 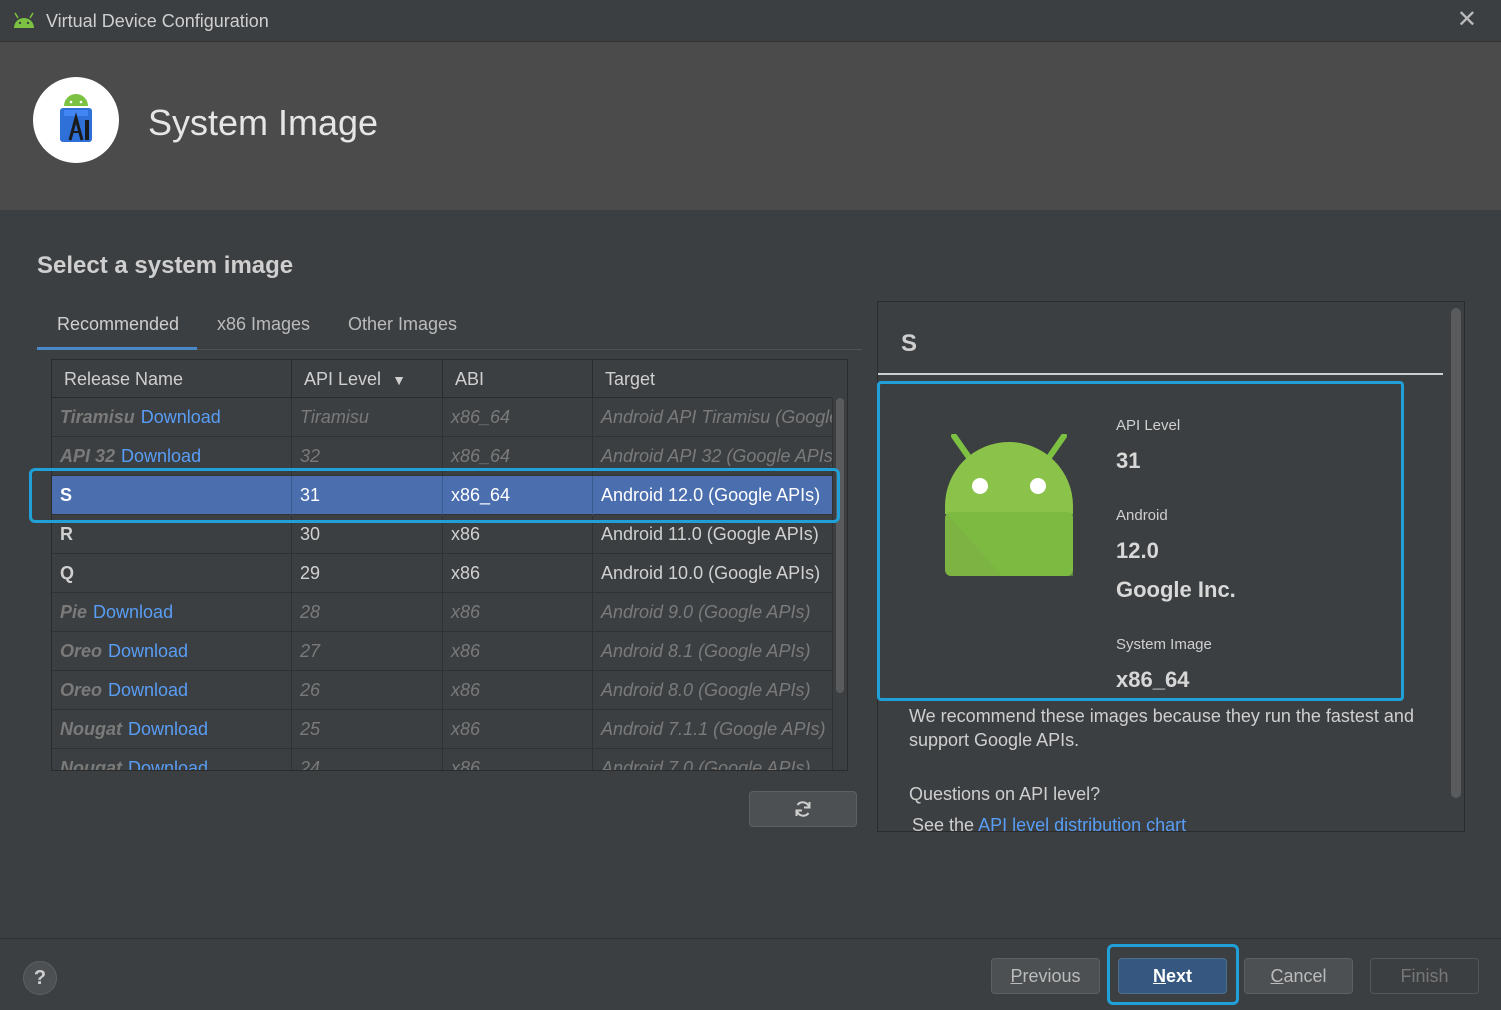 I want to click on release-name-text: Pie, so click(x=74, y=612).